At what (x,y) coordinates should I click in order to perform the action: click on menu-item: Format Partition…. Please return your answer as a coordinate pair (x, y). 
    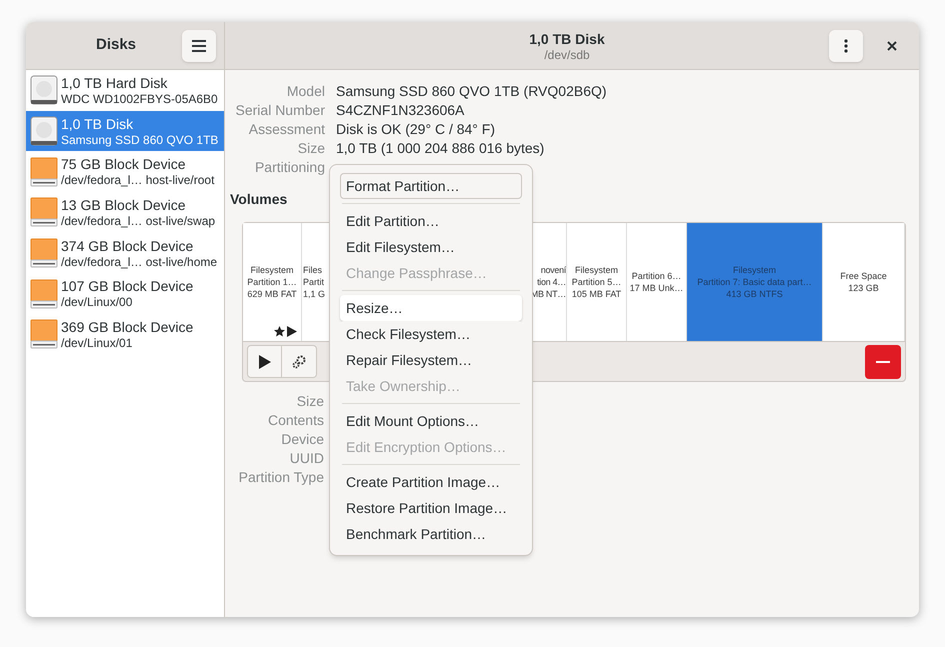
    Looking at the image, I should click on (431, 186).